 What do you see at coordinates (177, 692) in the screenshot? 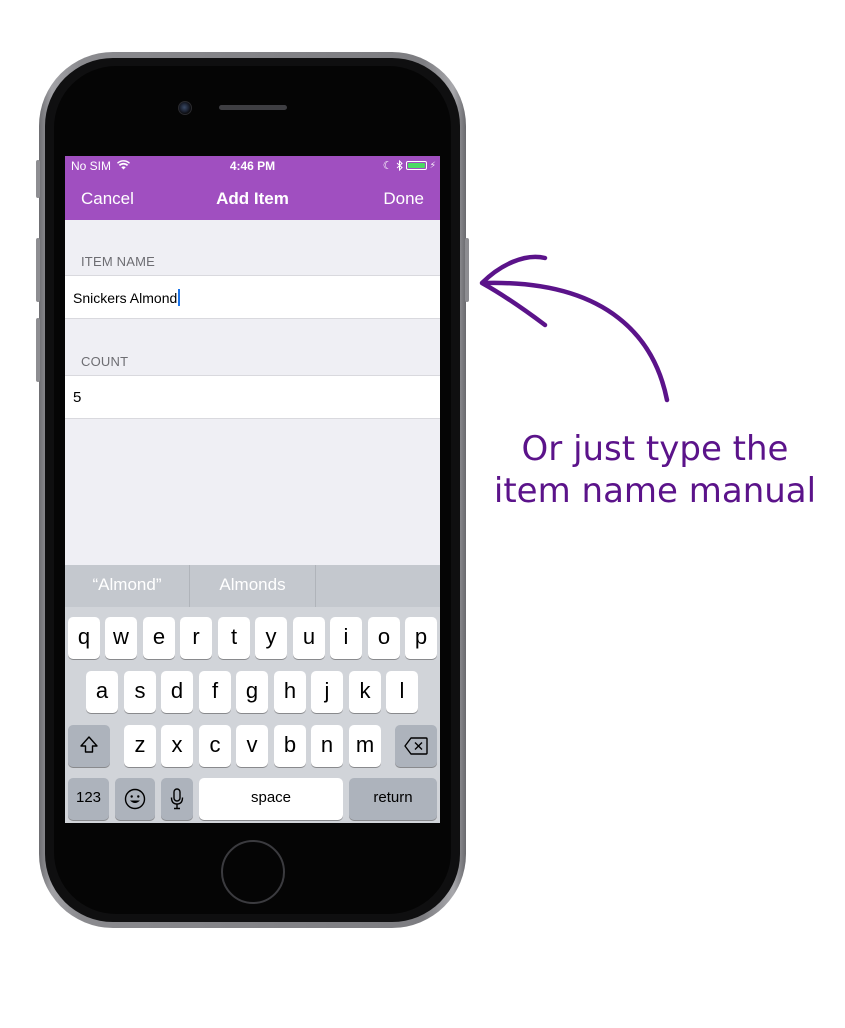
I see `key-d: d` at bounding box center [177, 692].